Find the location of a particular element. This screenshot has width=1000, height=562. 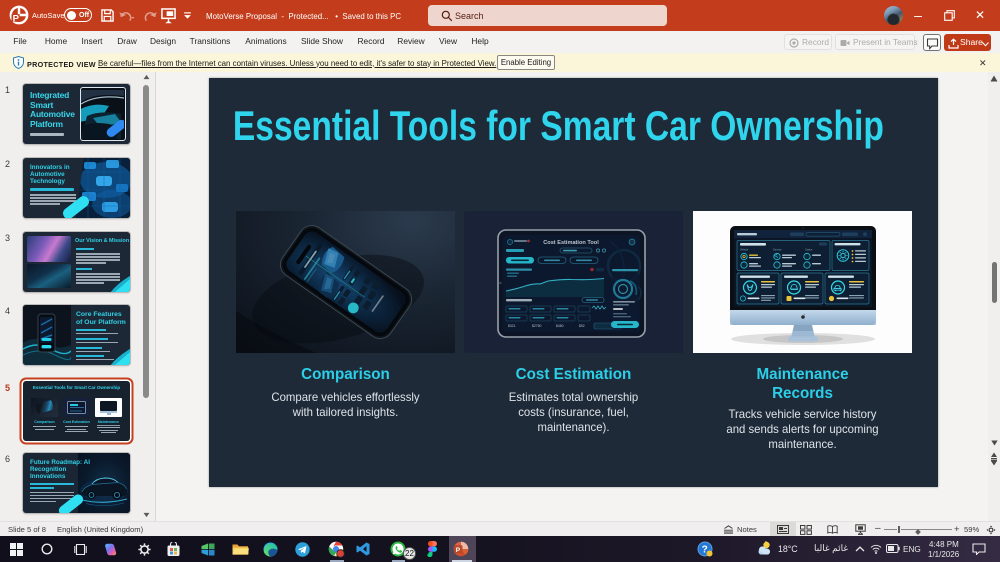

svg-text: Status is located at coordinates (809, 250).